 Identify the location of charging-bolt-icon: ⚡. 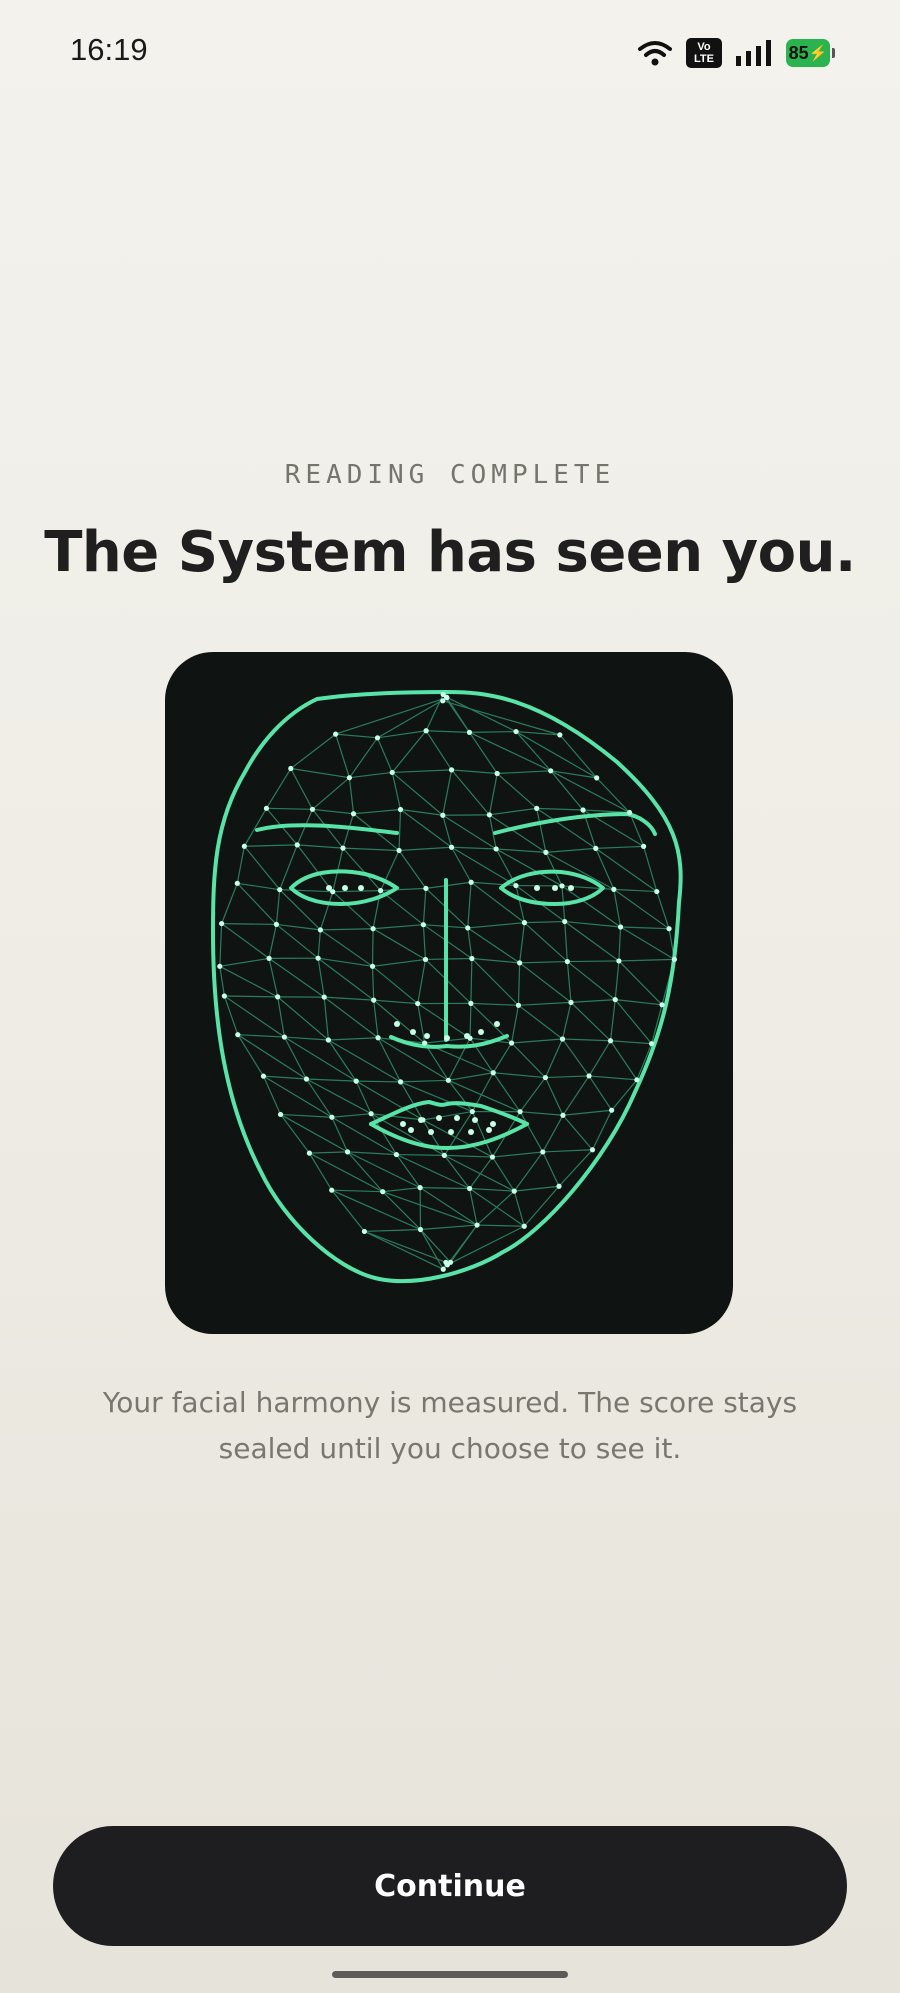
(818, 53).